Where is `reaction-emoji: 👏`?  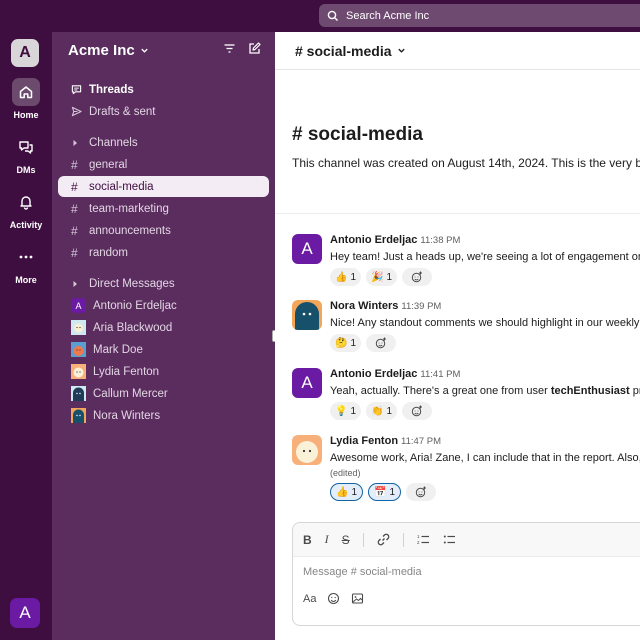 reaction-emoji: 👏 is located at coordinates (377, 411).